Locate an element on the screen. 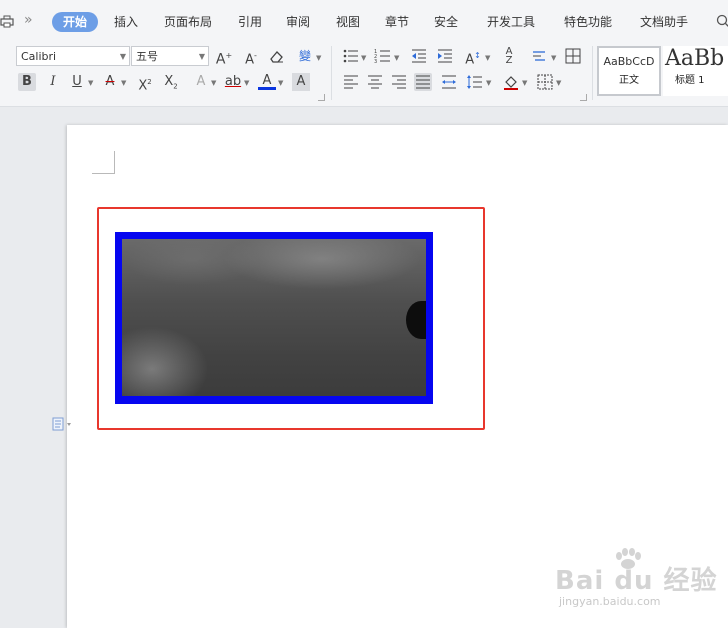  bold-icon: B is located at coordinates (27, 82).